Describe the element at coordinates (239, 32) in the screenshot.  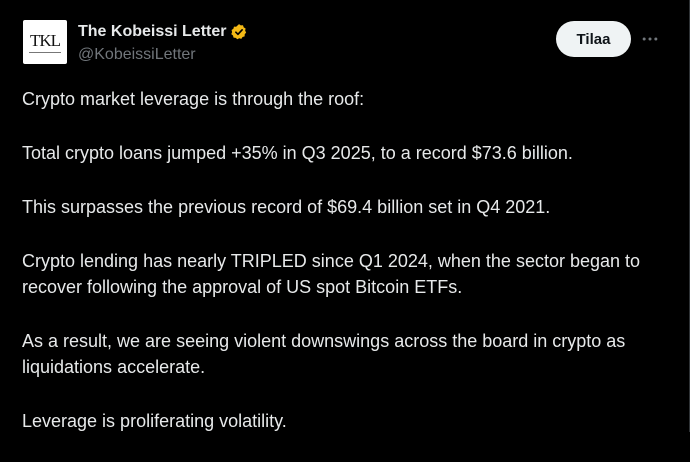
I see `verified-badge-icon` at that location.